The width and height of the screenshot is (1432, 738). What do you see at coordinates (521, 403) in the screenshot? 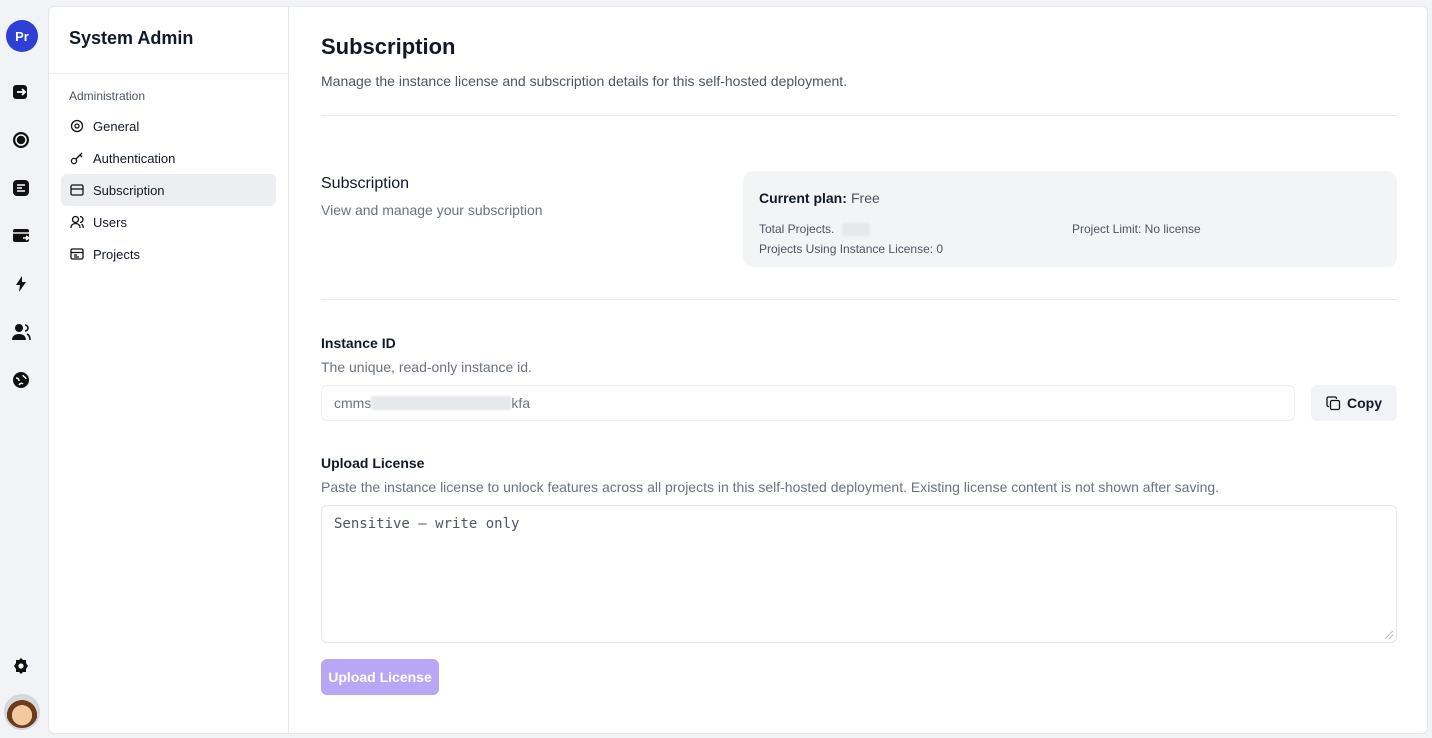
I see `instance-id-suffix: kfa` at bounding box center [521, 403].